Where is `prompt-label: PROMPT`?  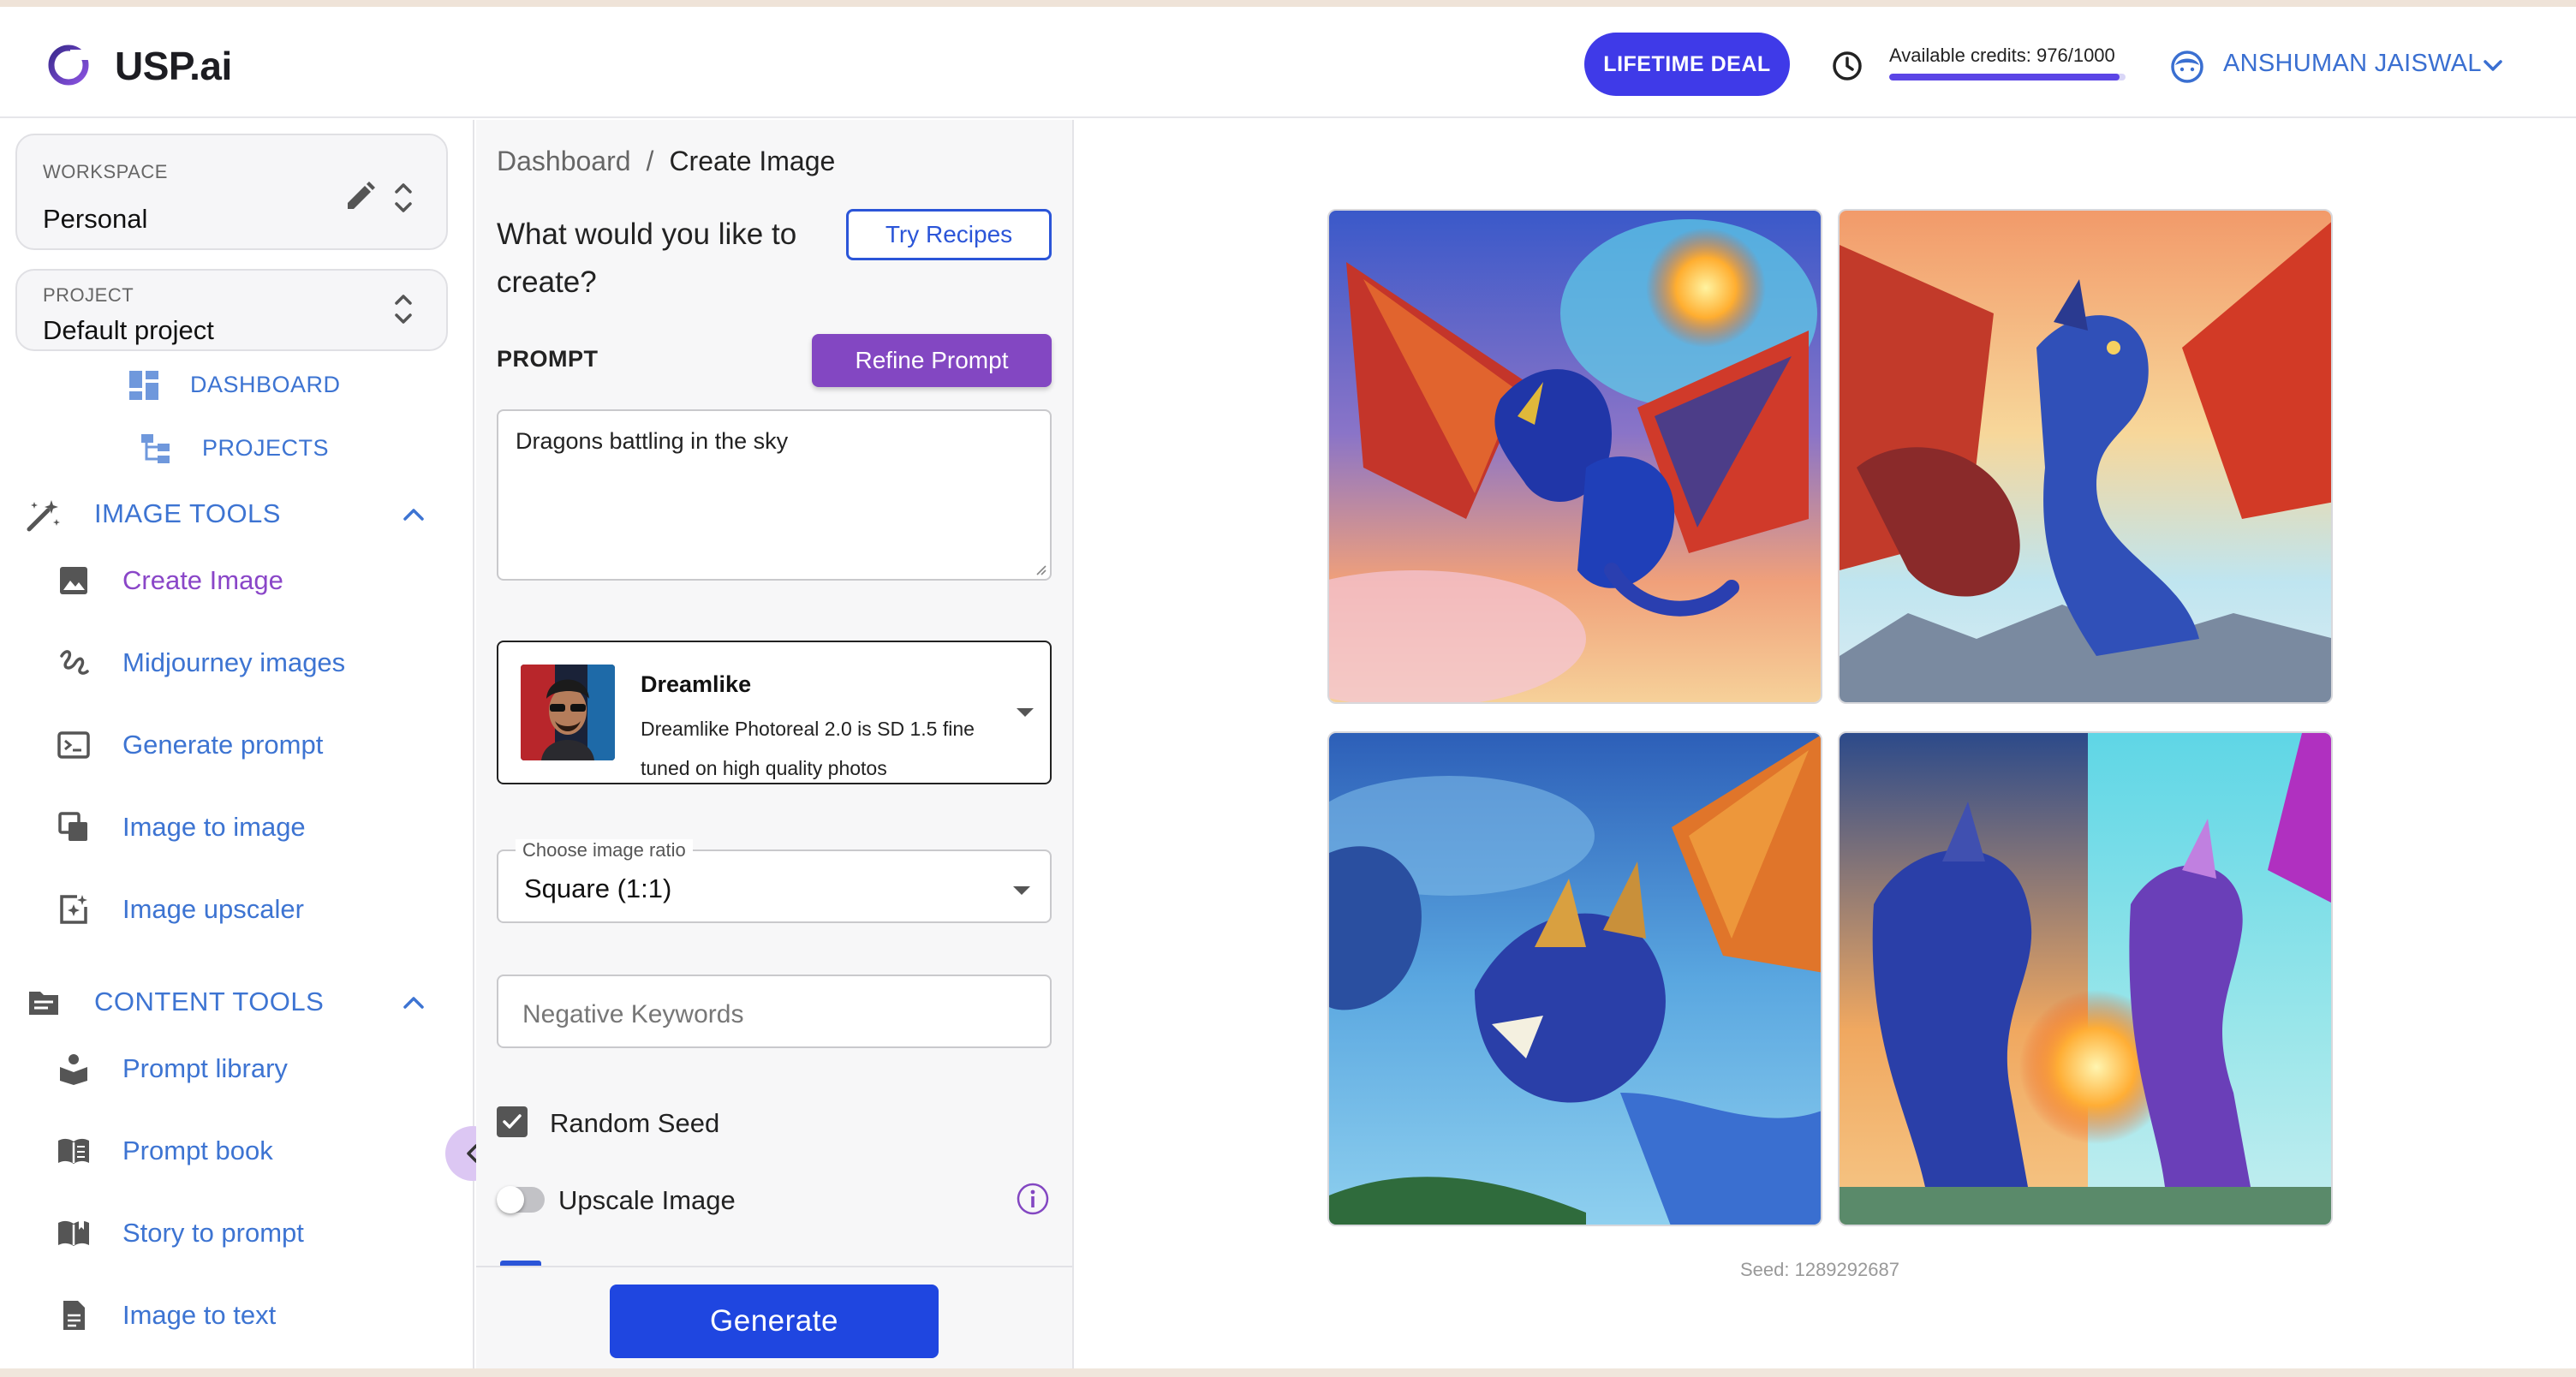
prompt-label: PROMPT is located at coordinates (548, 359).